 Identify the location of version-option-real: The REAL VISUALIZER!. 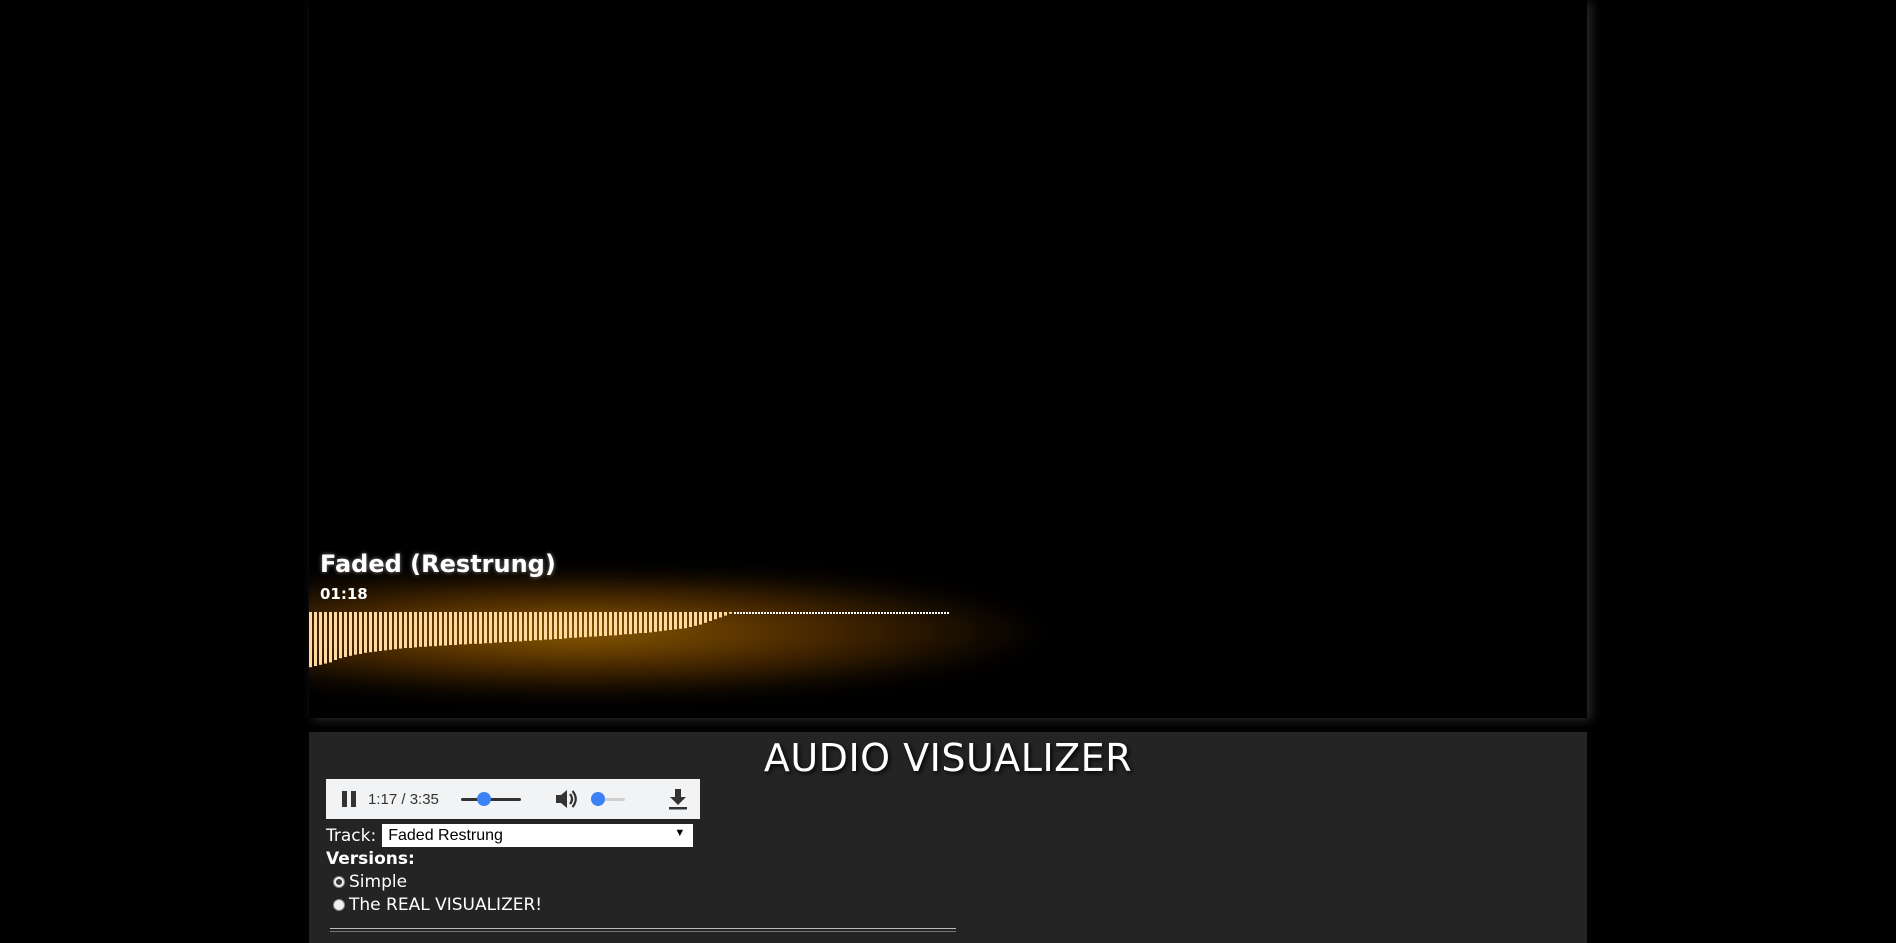
(437, 905).